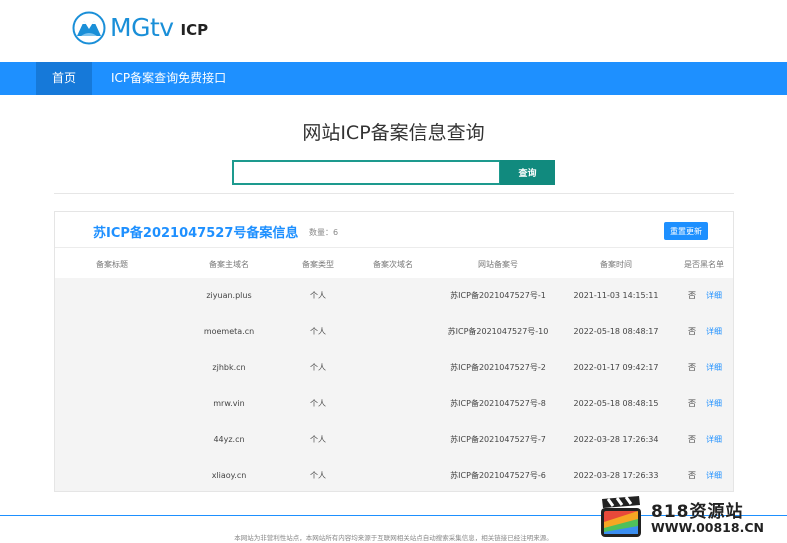  Describe the element at coordinates (196, 233) in the screenshot. I see `card-title: 苏ICP备2021047527号备案信息` at that location.